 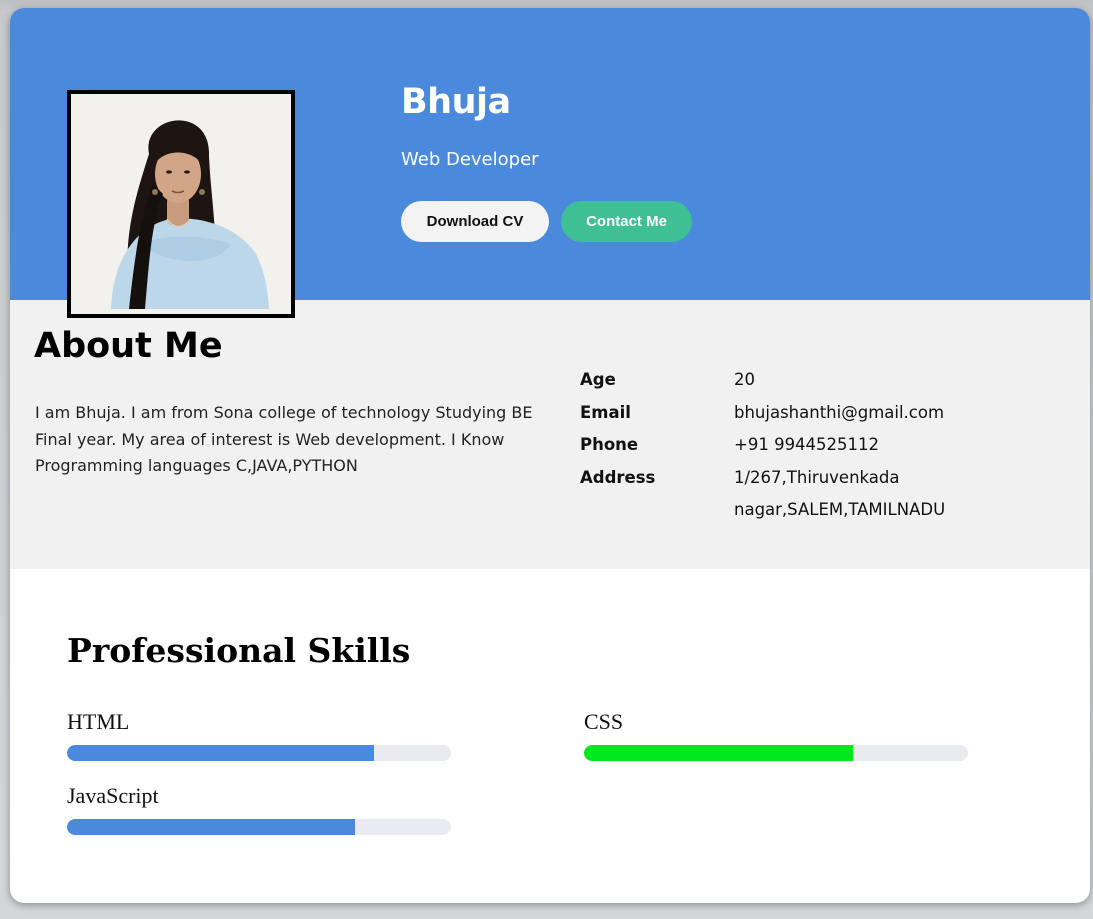 What do you see at coordinates (456, 102) in the screenshot?
I see `profile-name: Bhuja` at bounding box center [456, 102].